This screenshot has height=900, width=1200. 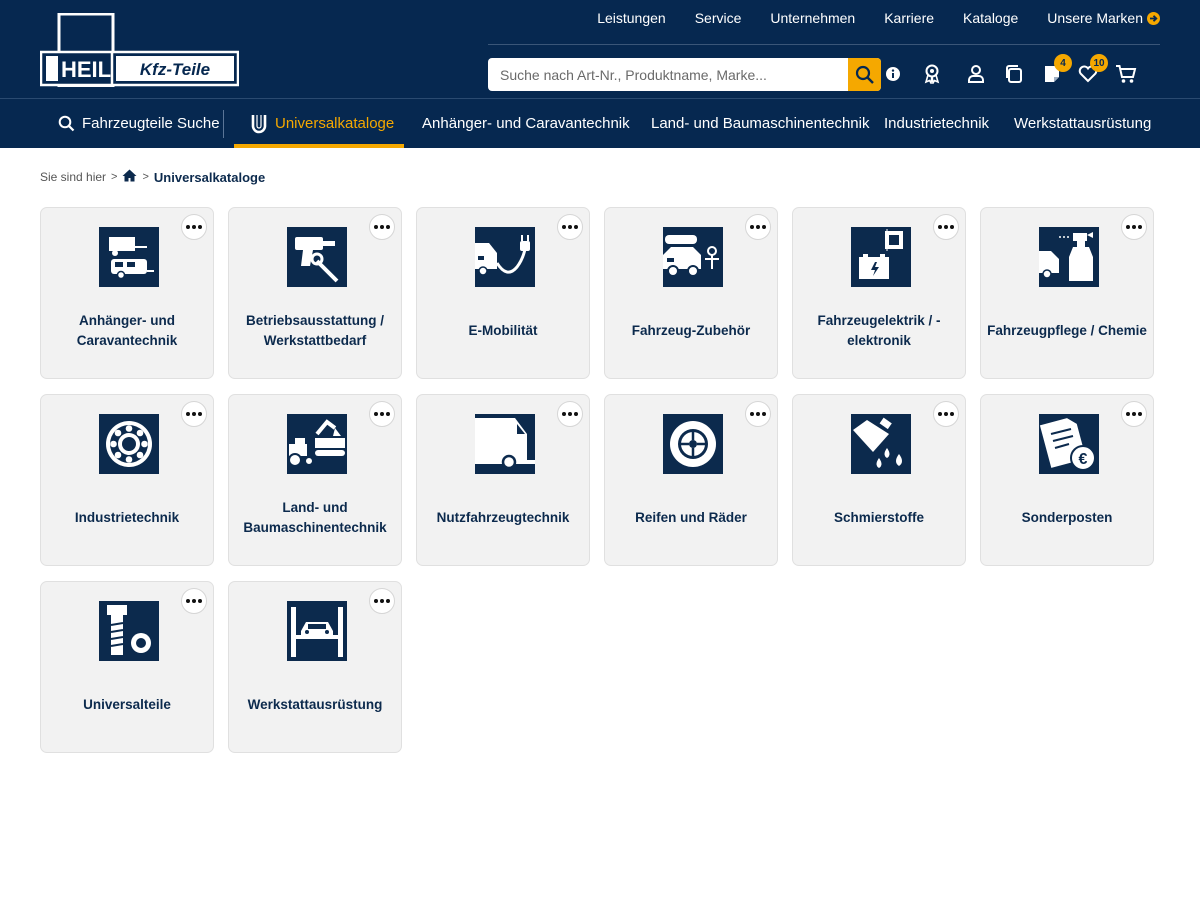 I want to click on category-label: Reifen und Räder, so click(x=691, y=517).